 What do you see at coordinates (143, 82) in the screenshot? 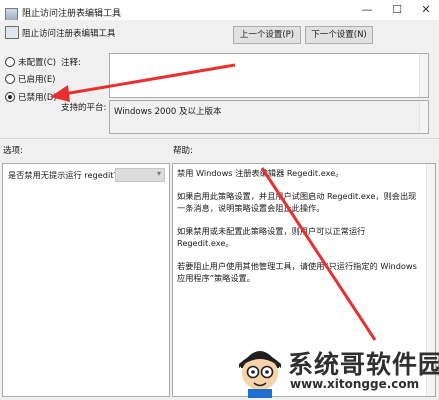
I see `arrow-to-disabled` at bounding box center [143, 82].